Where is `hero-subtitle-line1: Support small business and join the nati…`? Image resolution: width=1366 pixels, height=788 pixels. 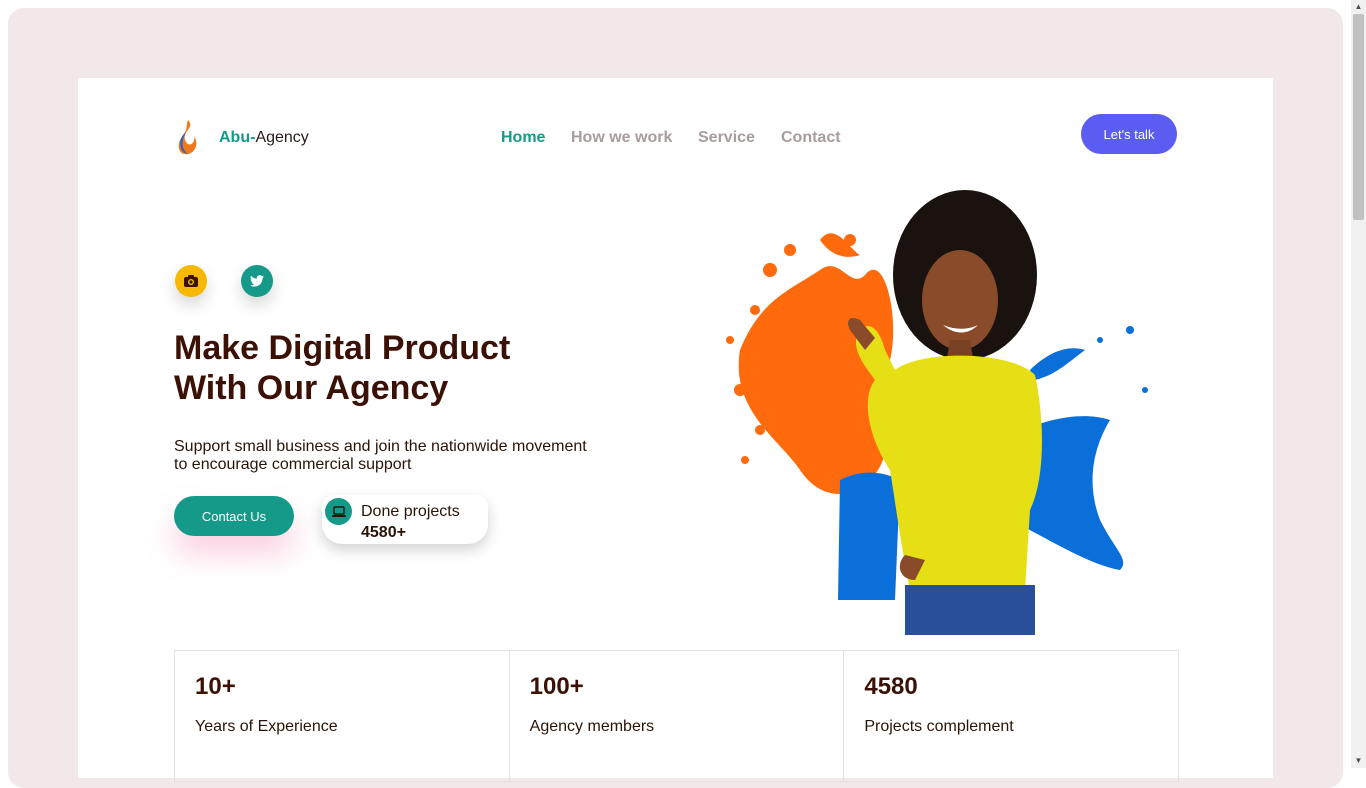
hero-subtitle-line1: Support small business and join the nati… is located at coordinates (380, 446).